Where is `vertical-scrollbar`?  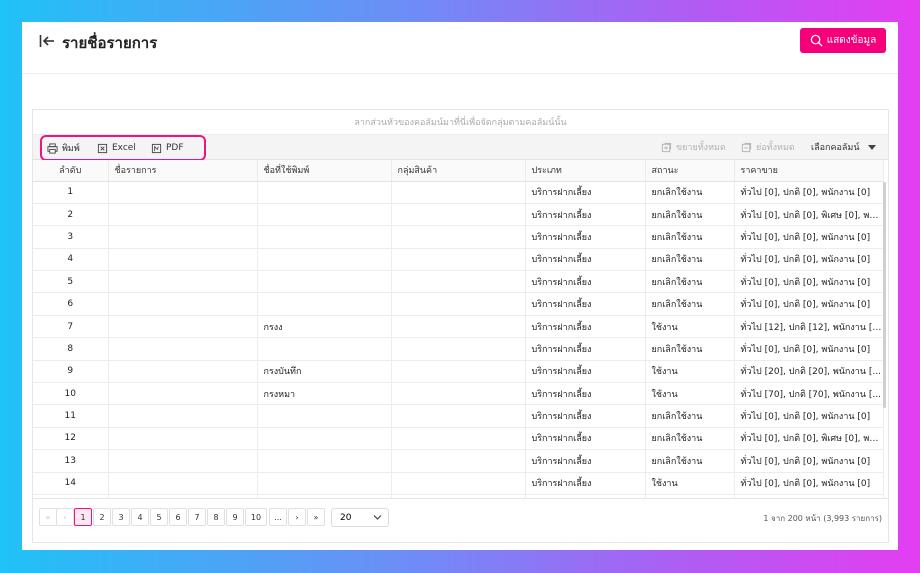
vertical-scrollbar is located at coordinates (884, 295).